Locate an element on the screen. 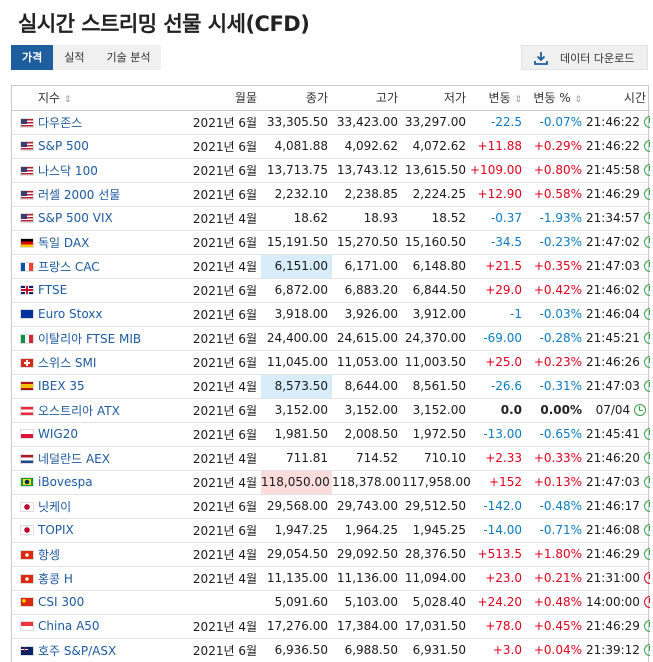 The width and height of the screenshot is (653, 662). high-cell: 6,171.00 is located at coordinates (367, 266).